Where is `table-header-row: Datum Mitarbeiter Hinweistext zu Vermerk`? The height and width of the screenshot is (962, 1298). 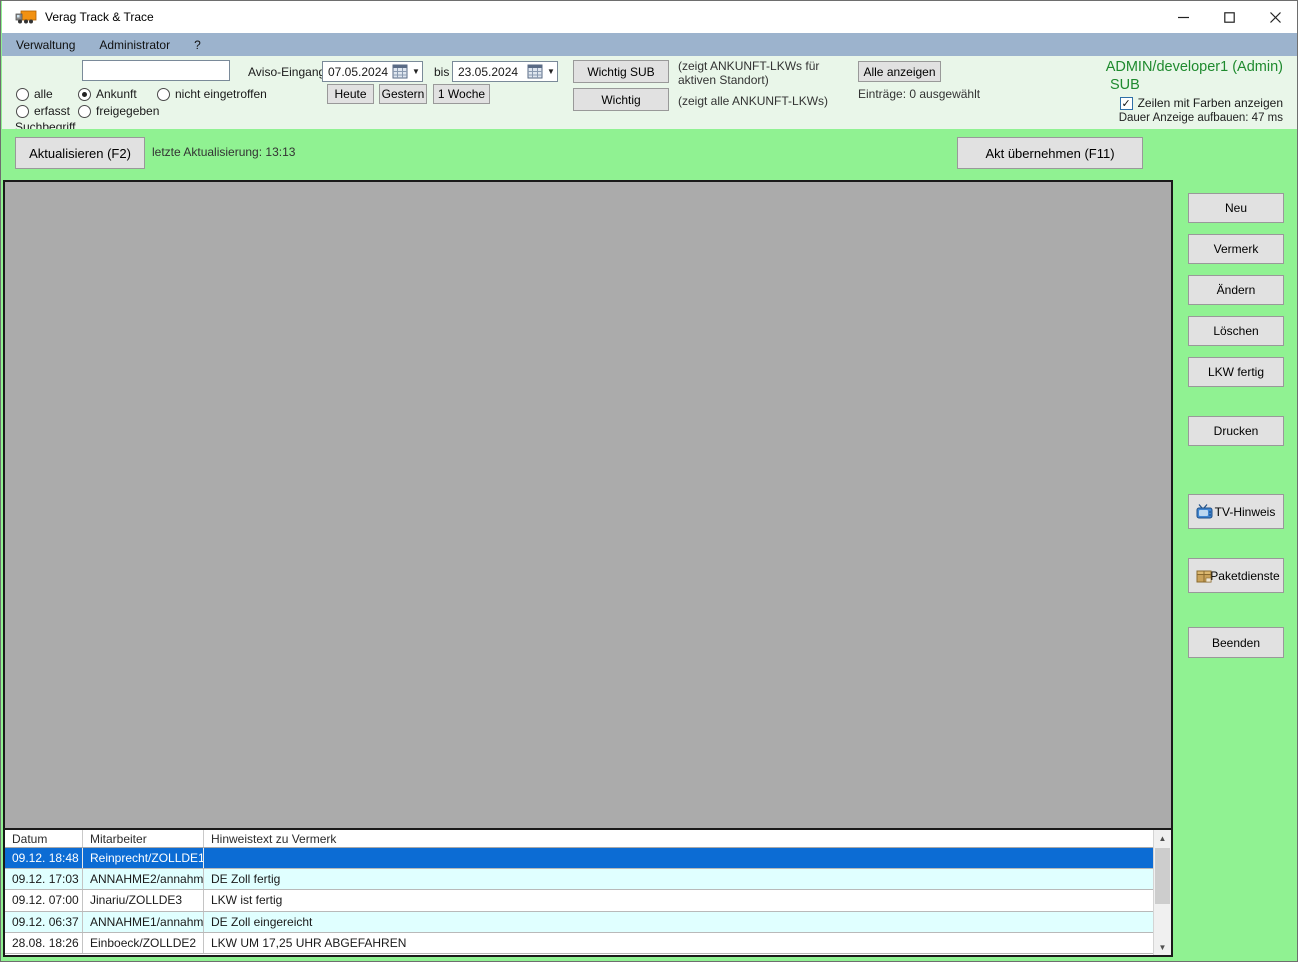
table-header-row: Datum Mitarbeiter Hinweistext zu Vermerk is located at coordinates (579, 839).